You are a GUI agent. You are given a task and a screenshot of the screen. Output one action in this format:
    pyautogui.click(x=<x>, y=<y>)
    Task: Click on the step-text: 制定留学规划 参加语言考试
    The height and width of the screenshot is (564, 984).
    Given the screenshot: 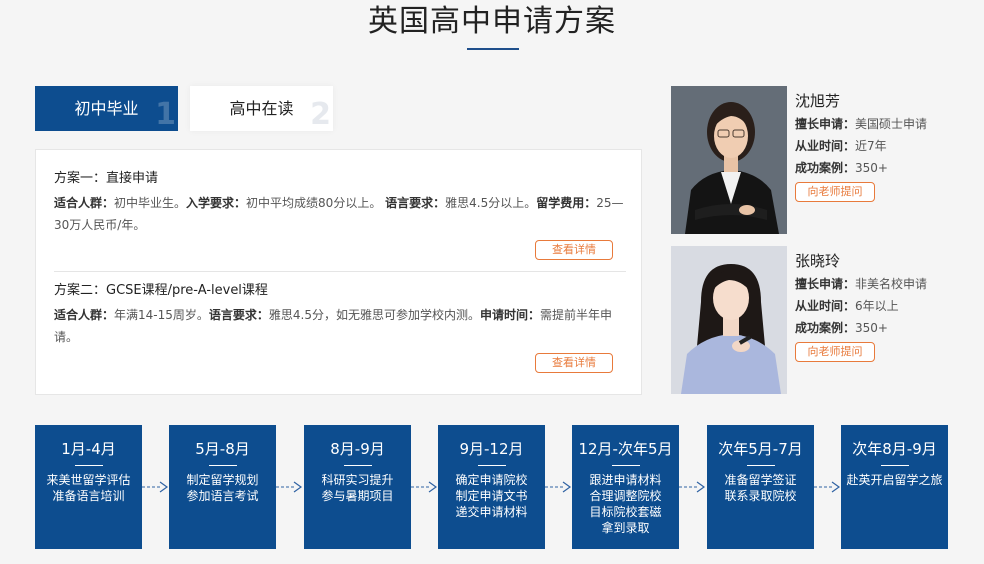 What is the action you would take?
    pyautogui.click(x=222, y=488)
    